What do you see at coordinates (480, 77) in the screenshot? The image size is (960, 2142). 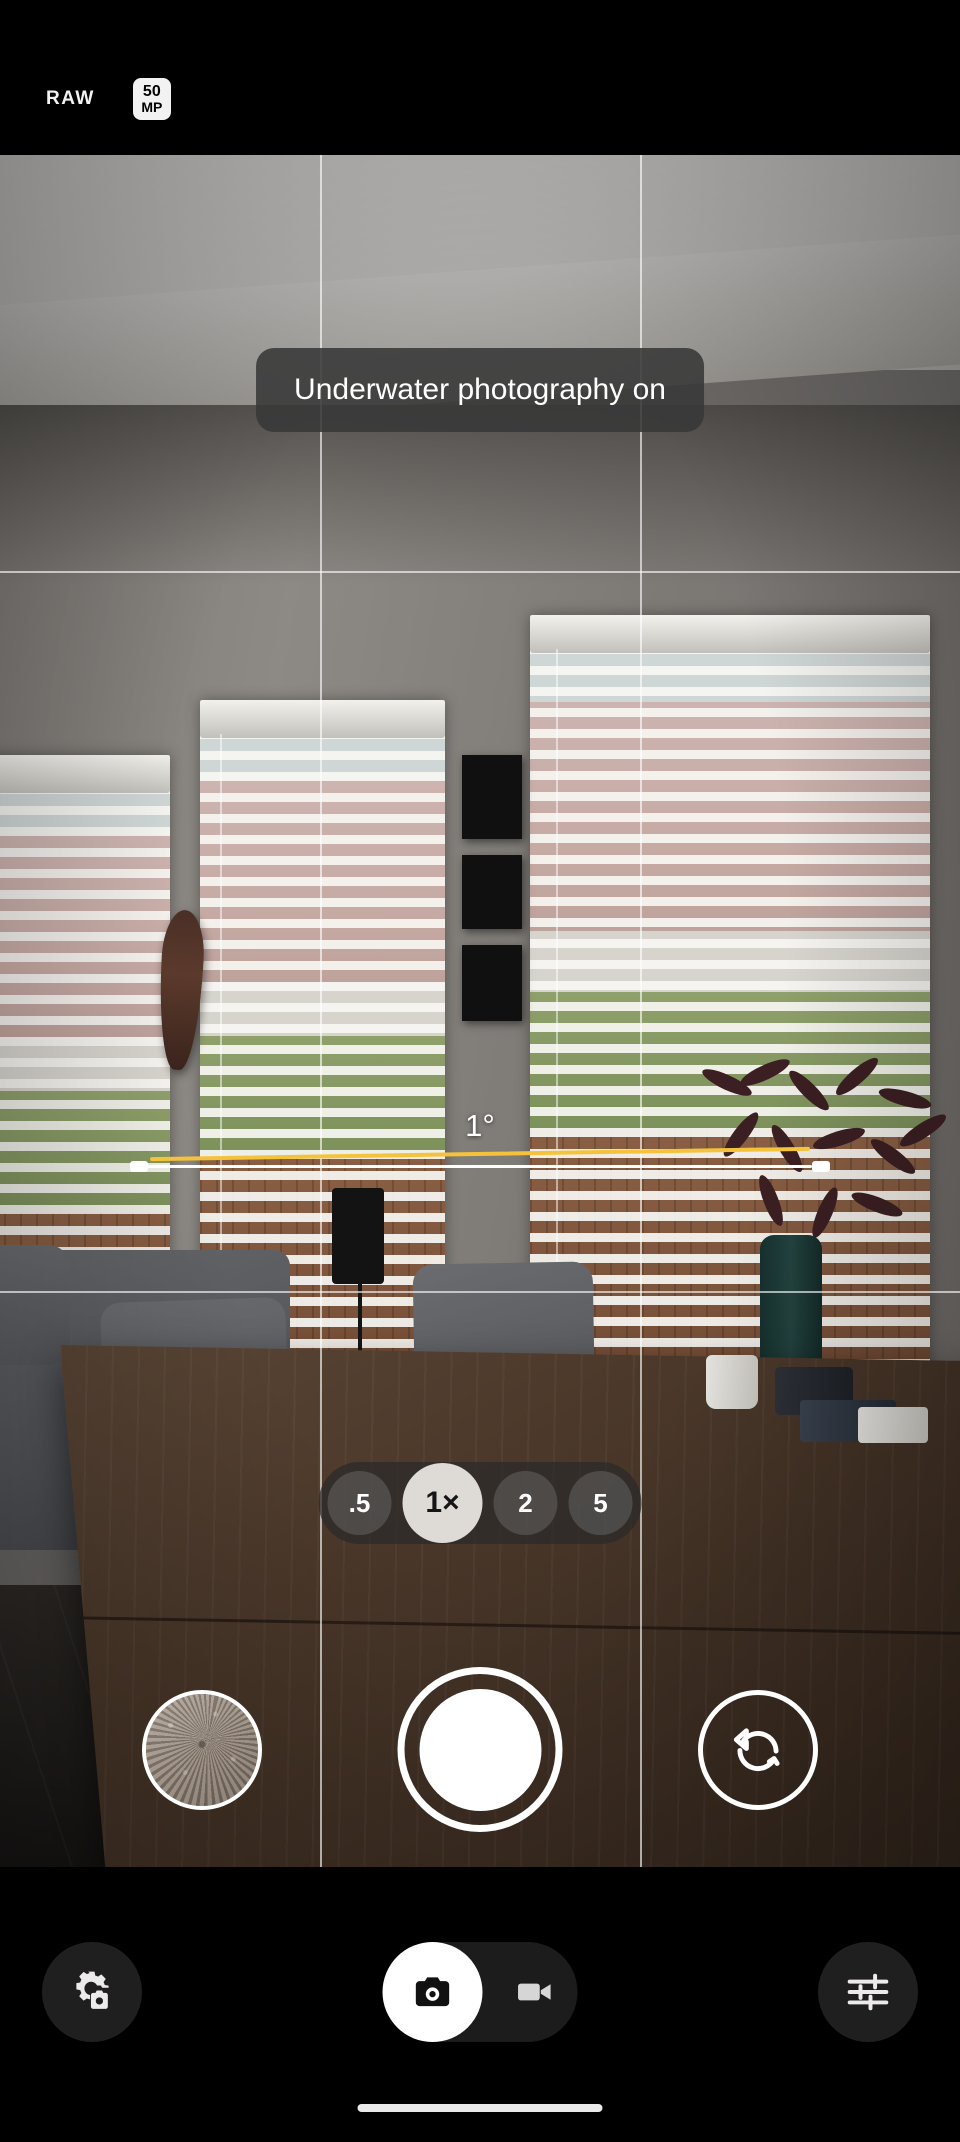 I see `top-status-bar: RAW 50 MP` at bounding box center [480, 77].